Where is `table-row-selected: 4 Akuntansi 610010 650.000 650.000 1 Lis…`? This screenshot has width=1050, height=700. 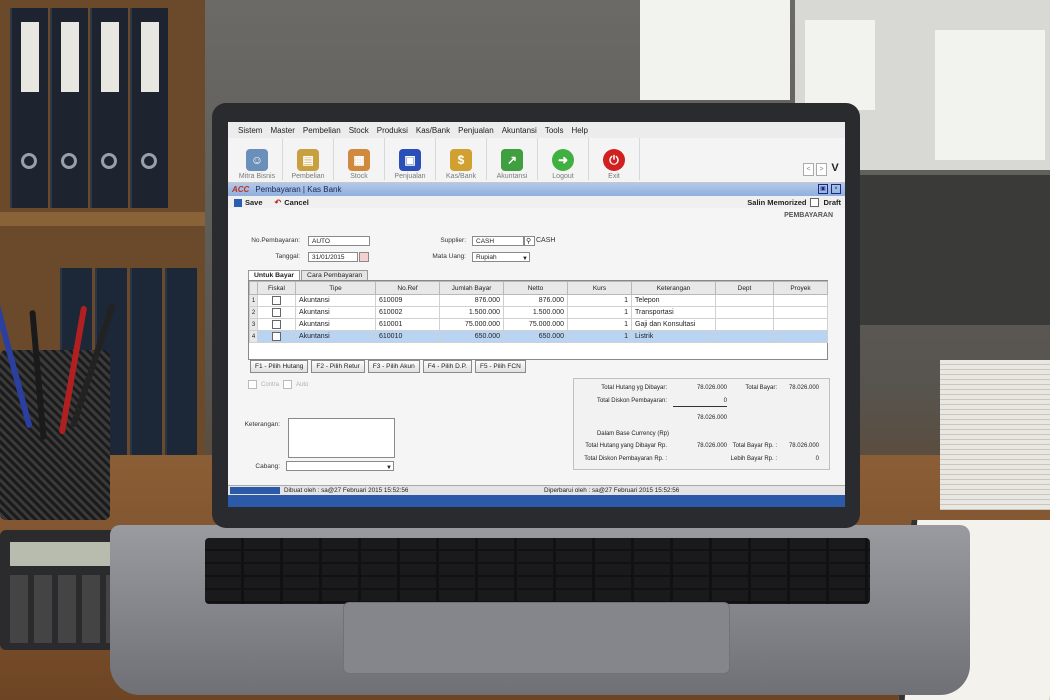
table-row-selected: 4 Akuntansi 610010 650.000 650.000 1 Lis… is located at coordinates (538, 336).